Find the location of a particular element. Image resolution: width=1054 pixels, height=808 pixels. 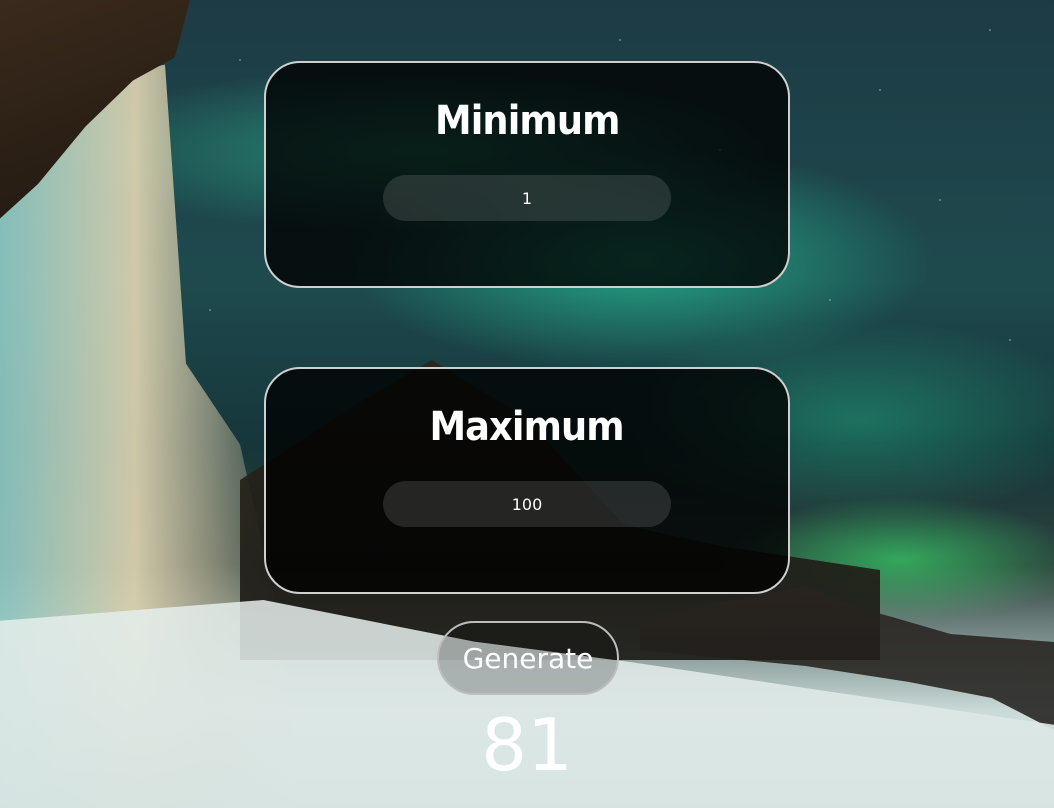

minimum-input is located at coordinates (527, 198).